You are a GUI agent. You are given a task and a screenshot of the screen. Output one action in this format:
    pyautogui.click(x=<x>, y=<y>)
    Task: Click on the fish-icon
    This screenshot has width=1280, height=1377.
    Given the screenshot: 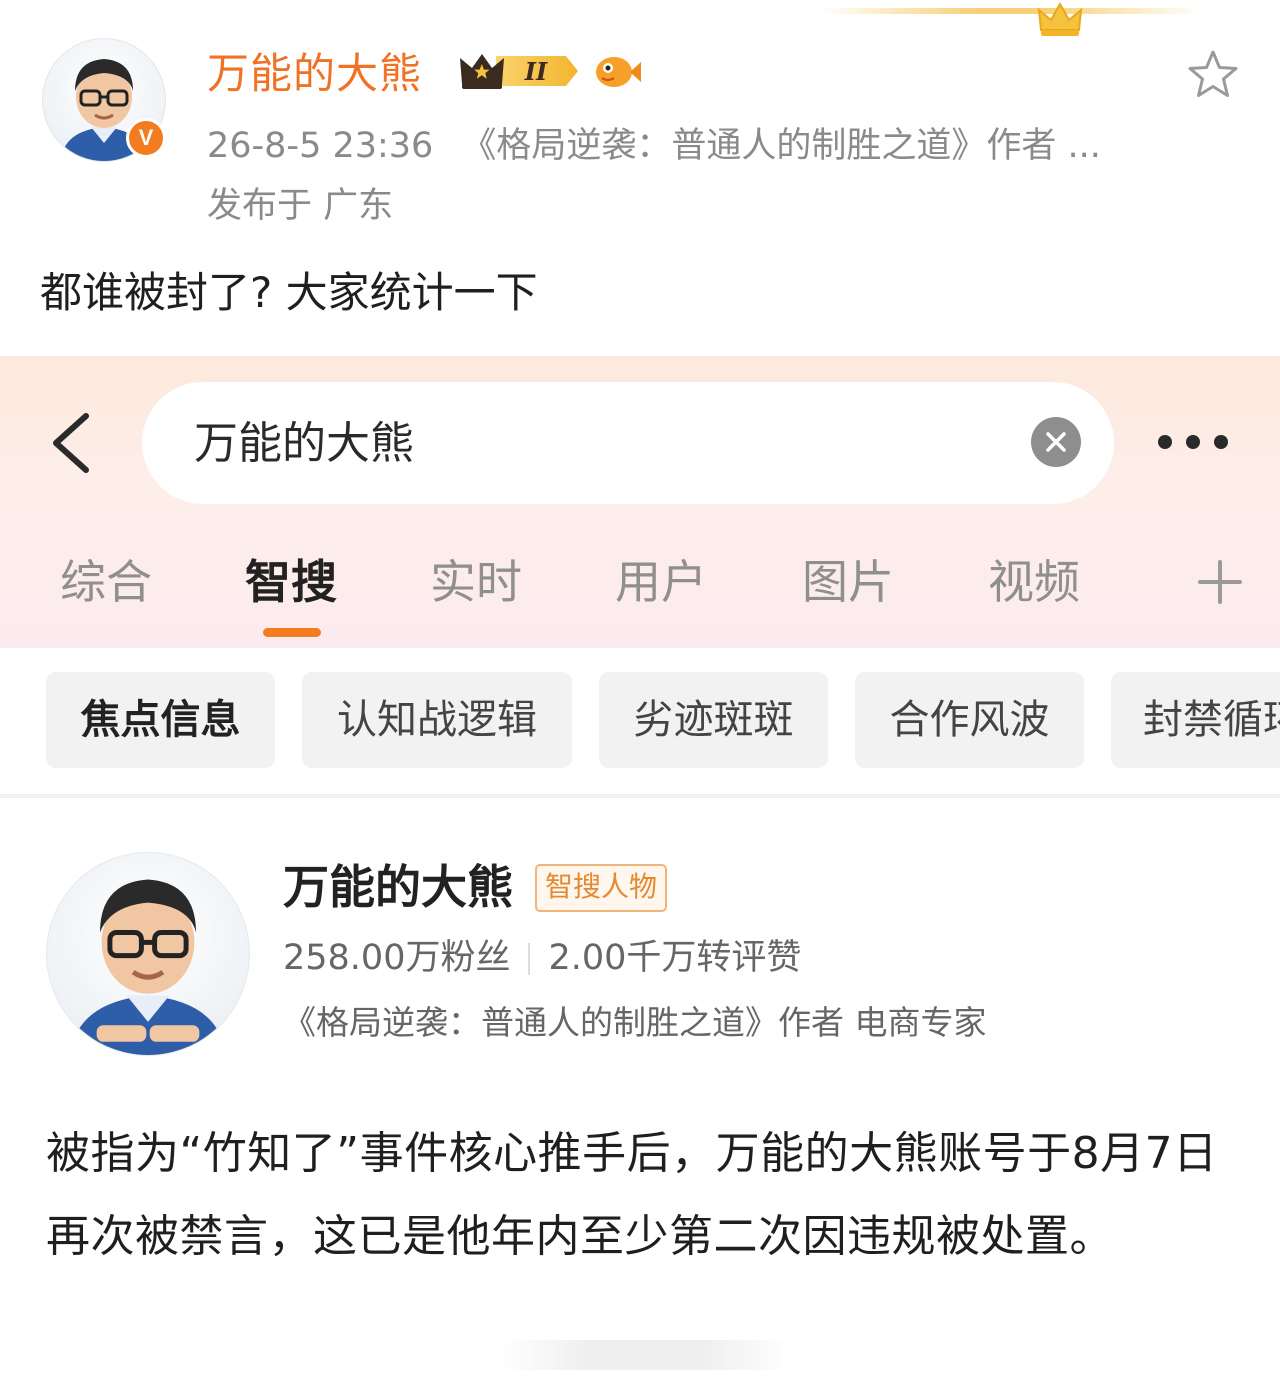 What is the action you would take?
    pyautogui.click(x=618, y=72)
    